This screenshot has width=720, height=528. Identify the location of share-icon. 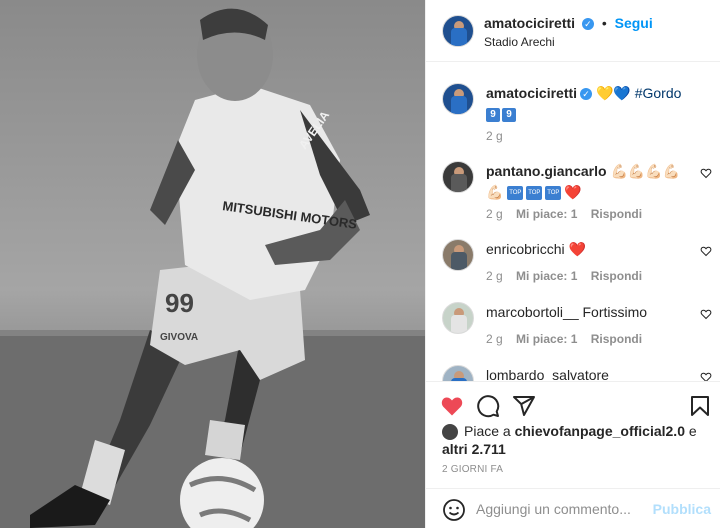
(524, 406).